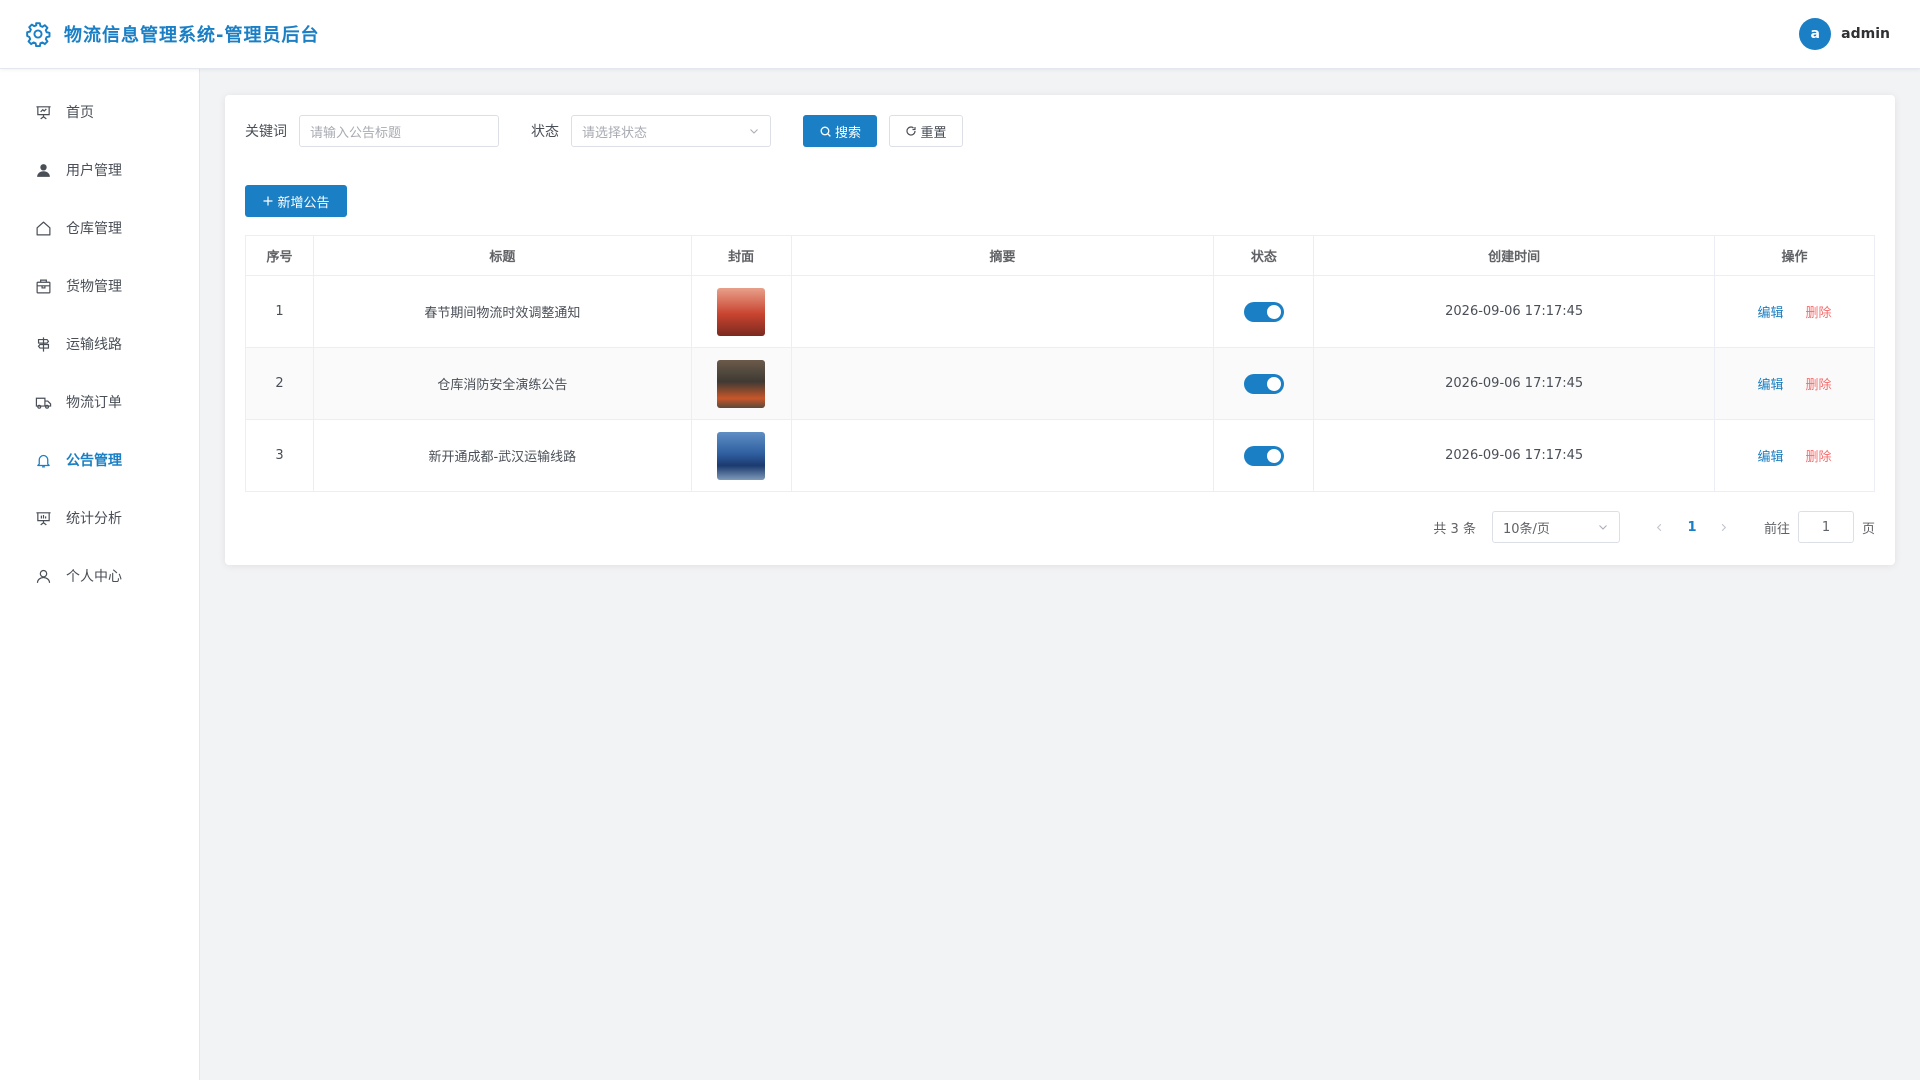 The image size is (1920, 1080). I want to click on status-label: 状态, so click(545, 132).